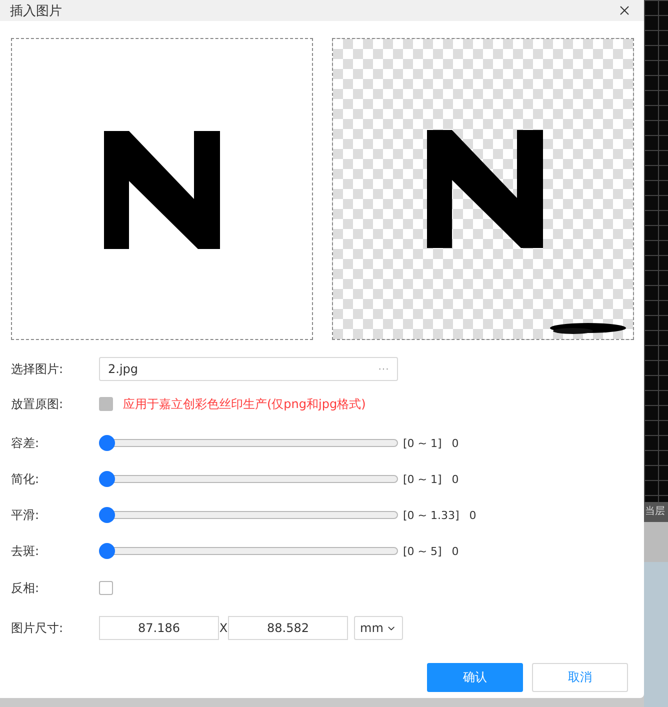 The width and height of the screenshot is (668, 707). What do you see at coordinates (248, 369) in the screenshot?
I see `file-field: 2.jpg ···` at bounding box center [248, 369].